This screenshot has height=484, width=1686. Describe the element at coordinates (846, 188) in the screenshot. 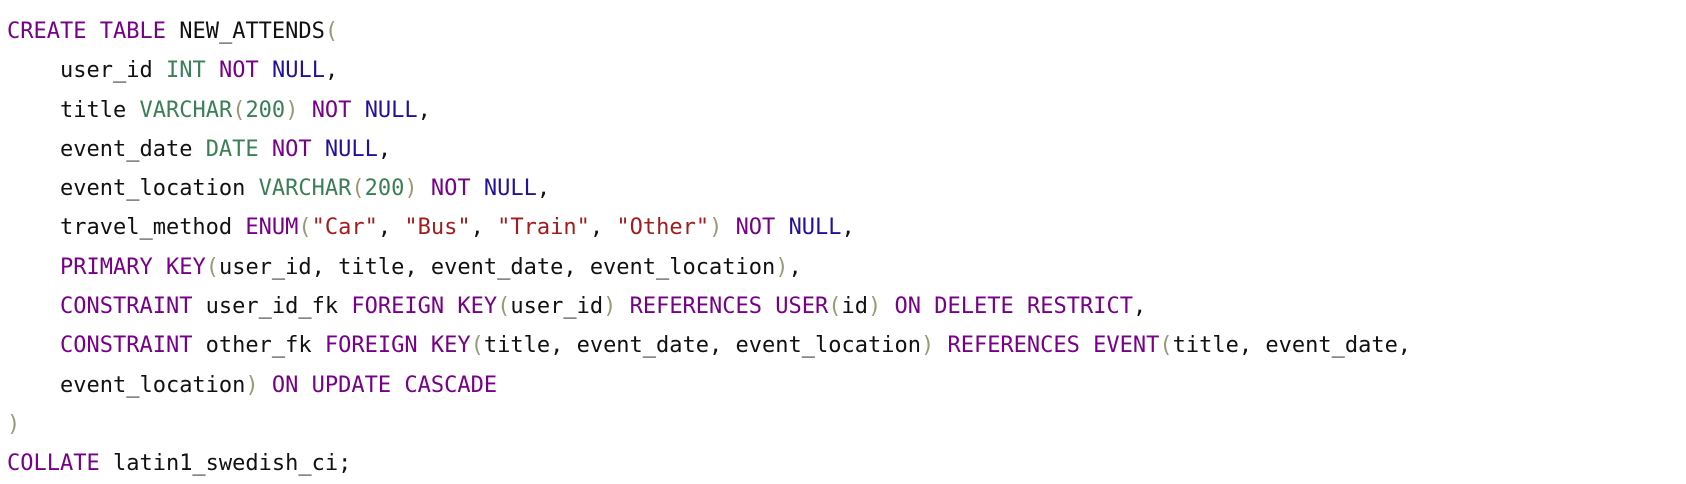

I see `code-line: event_location VARCHAR(200) NOT NULL,` at that location.